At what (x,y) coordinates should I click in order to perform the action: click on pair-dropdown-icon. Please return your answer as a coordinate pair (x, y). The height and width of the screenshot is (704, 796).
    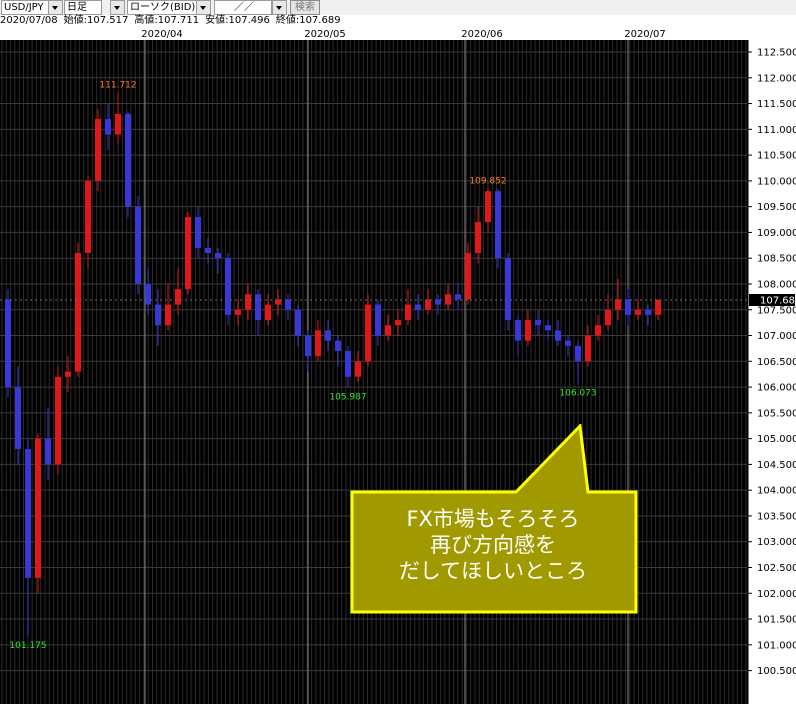
    Looking at the image, I should click on (55, 7).